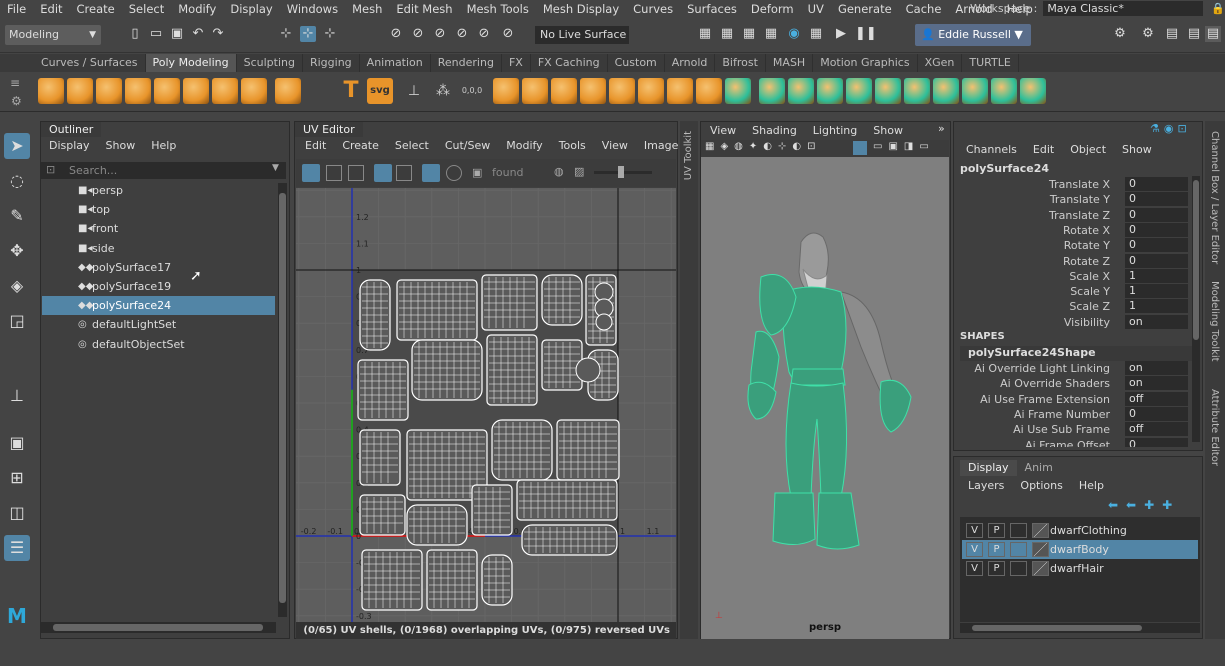  I want to click on paint-select-tool-icon: ✎, so click(17, 216).